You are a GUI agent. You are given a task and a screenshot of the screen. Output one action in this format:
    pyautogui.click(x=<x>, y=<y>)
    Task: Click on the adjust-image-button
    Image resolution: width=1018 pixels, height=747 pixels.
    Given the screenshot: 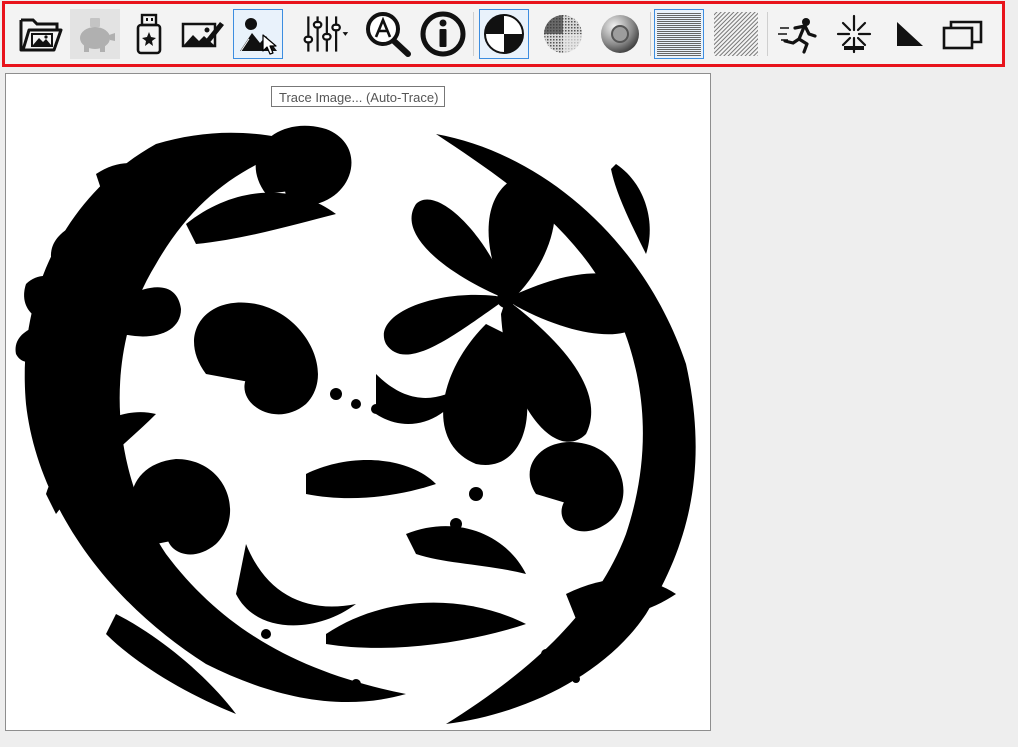 What is the action you would take?
    pyautogui.click(x=325, y=34)
    